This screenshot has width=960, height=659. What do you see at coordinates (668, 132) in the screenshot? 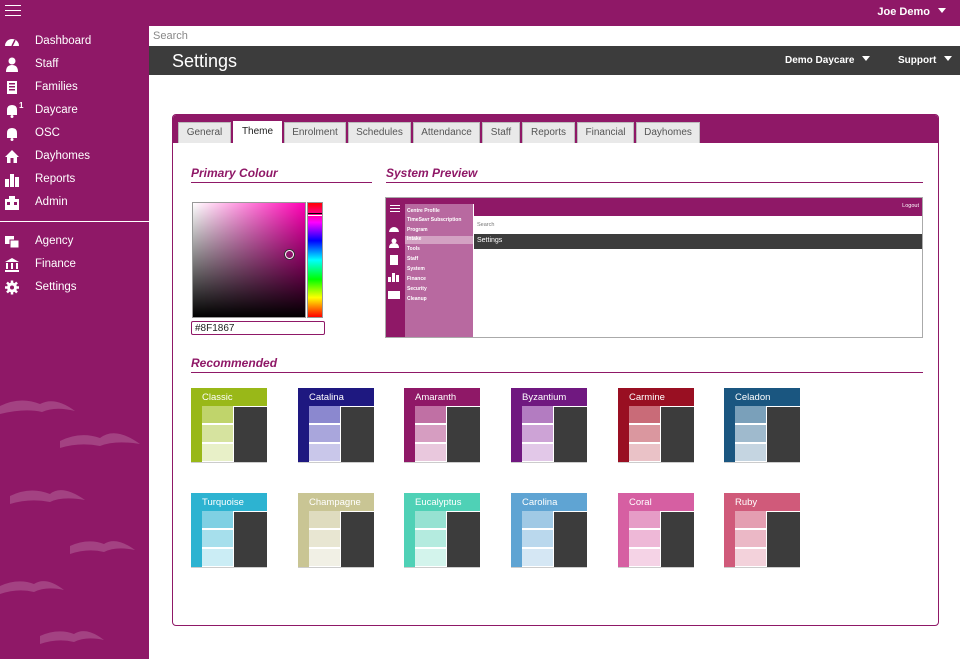
I see `tab-dayhomes: Dayhomes` at bounding box center [668, 132].